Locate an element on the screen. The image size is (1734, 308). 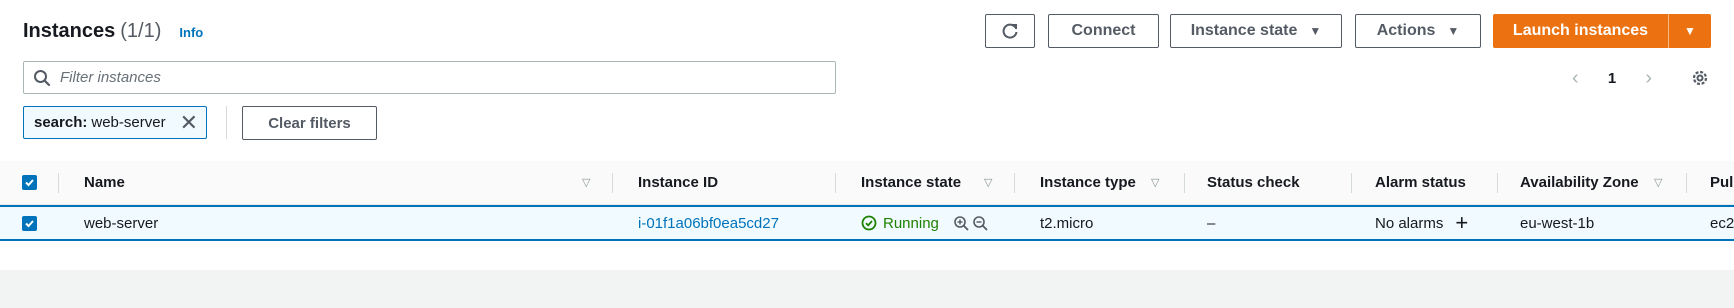
current-page: 1 is located at coordinates (1612, 78).